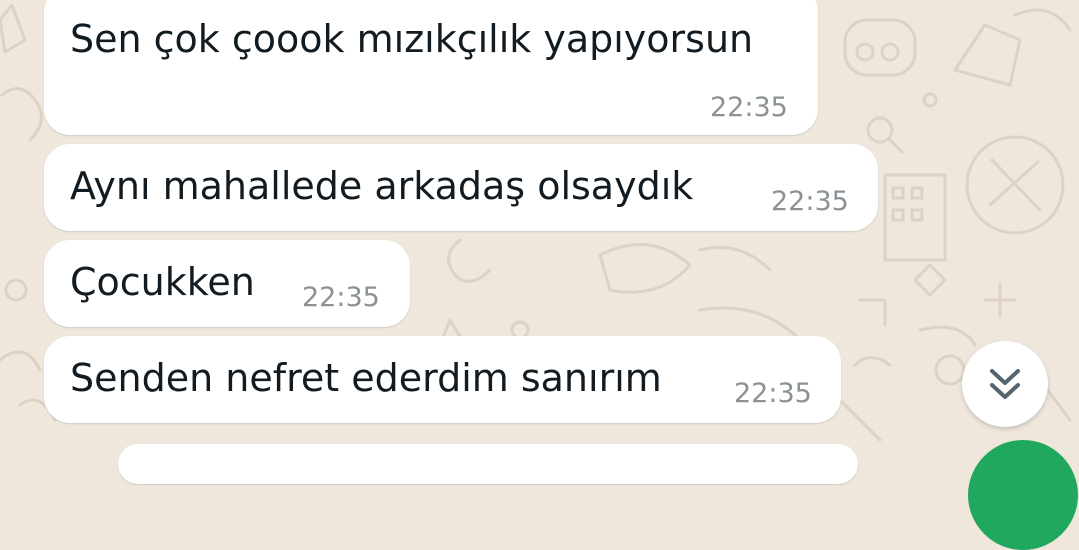  What do you see at coordinates (1023, 495) in the screenshot?
I see `chat-fab` at bounding box center [1023, 495].